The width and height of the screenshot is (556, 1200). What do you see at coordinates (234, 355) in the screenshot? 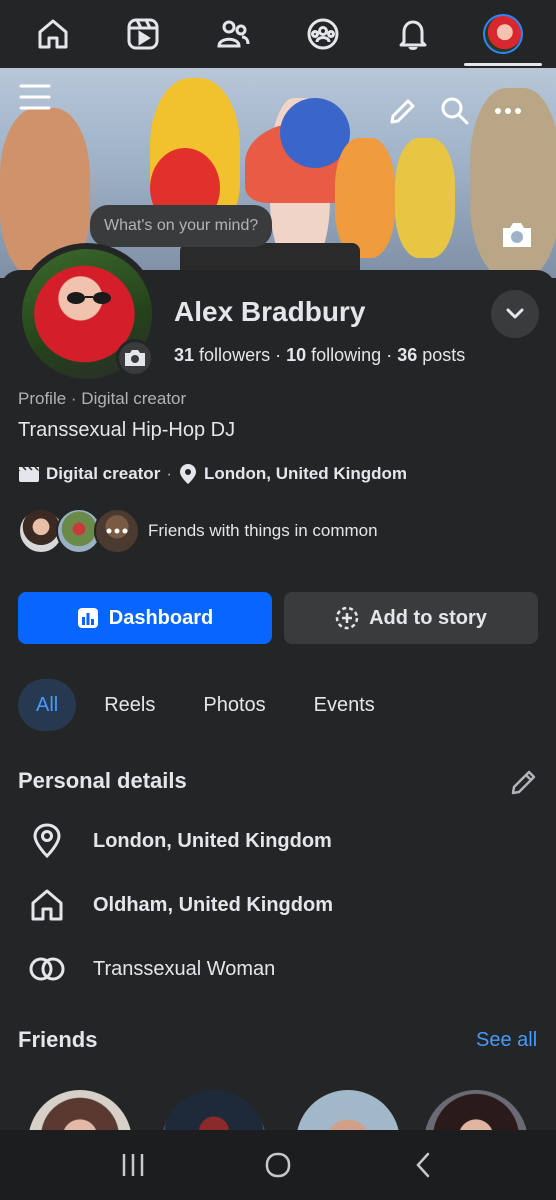
I see `followers-label: followers` at bounding box center [234, 355].